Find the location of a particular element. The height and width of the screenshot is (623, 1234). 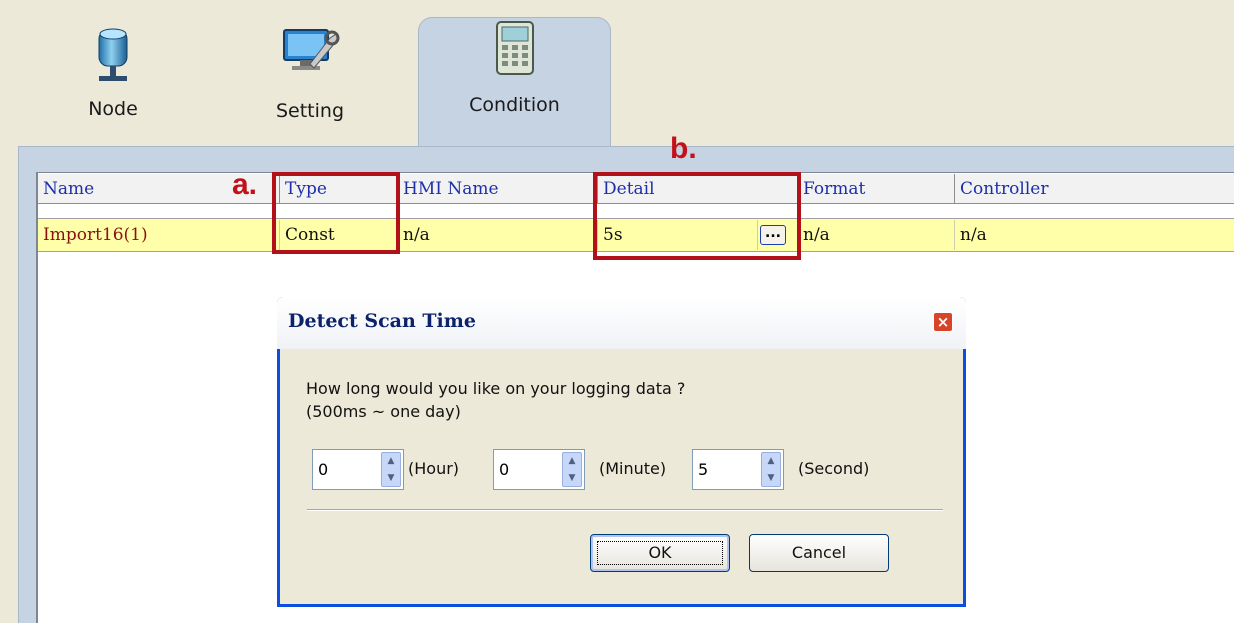

second-unit-label: (Second) is located at coordinates (834, 468).